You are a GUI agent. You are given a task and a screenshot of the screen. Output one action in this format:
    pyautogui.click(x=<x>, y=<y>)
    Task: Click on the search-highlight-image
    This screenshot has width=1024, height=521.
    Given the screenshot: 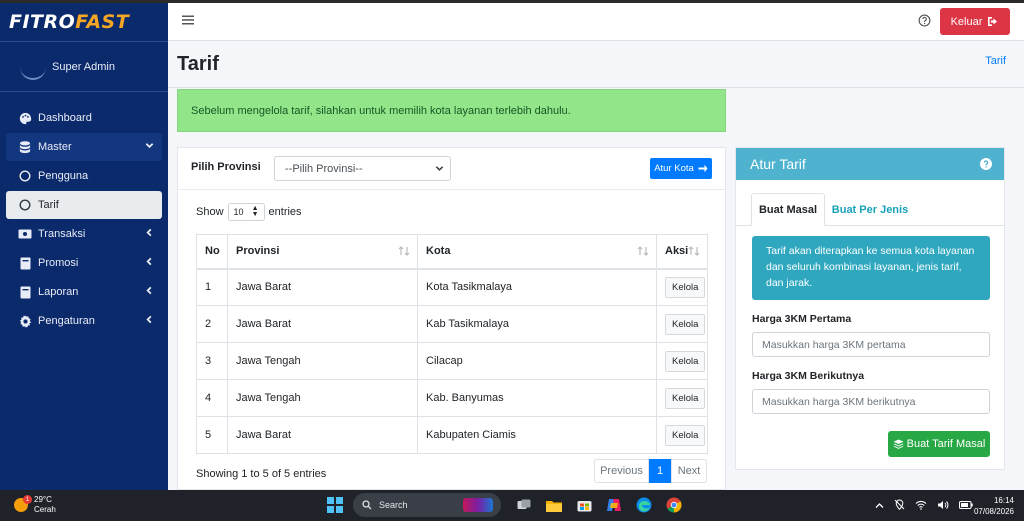 What is the action you would take?
    pyautogui.click(x=478, y=505)
    